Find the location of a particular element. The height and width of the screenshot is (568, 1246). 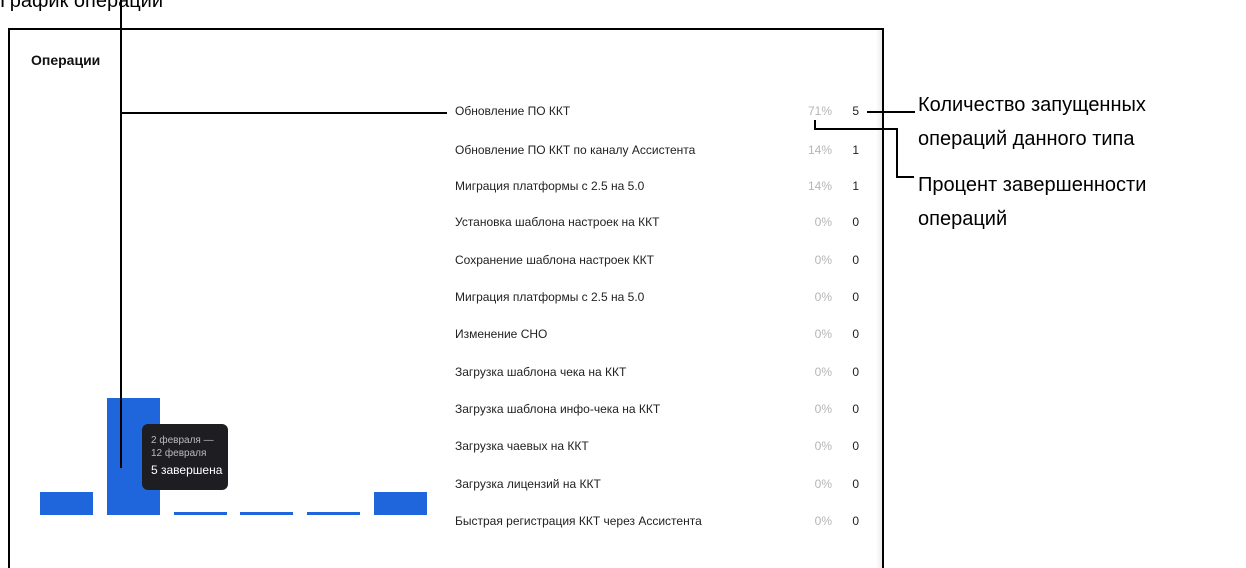

operation-label: Установка шаблона настроек на ККТ is located at coordinates (557, 222).